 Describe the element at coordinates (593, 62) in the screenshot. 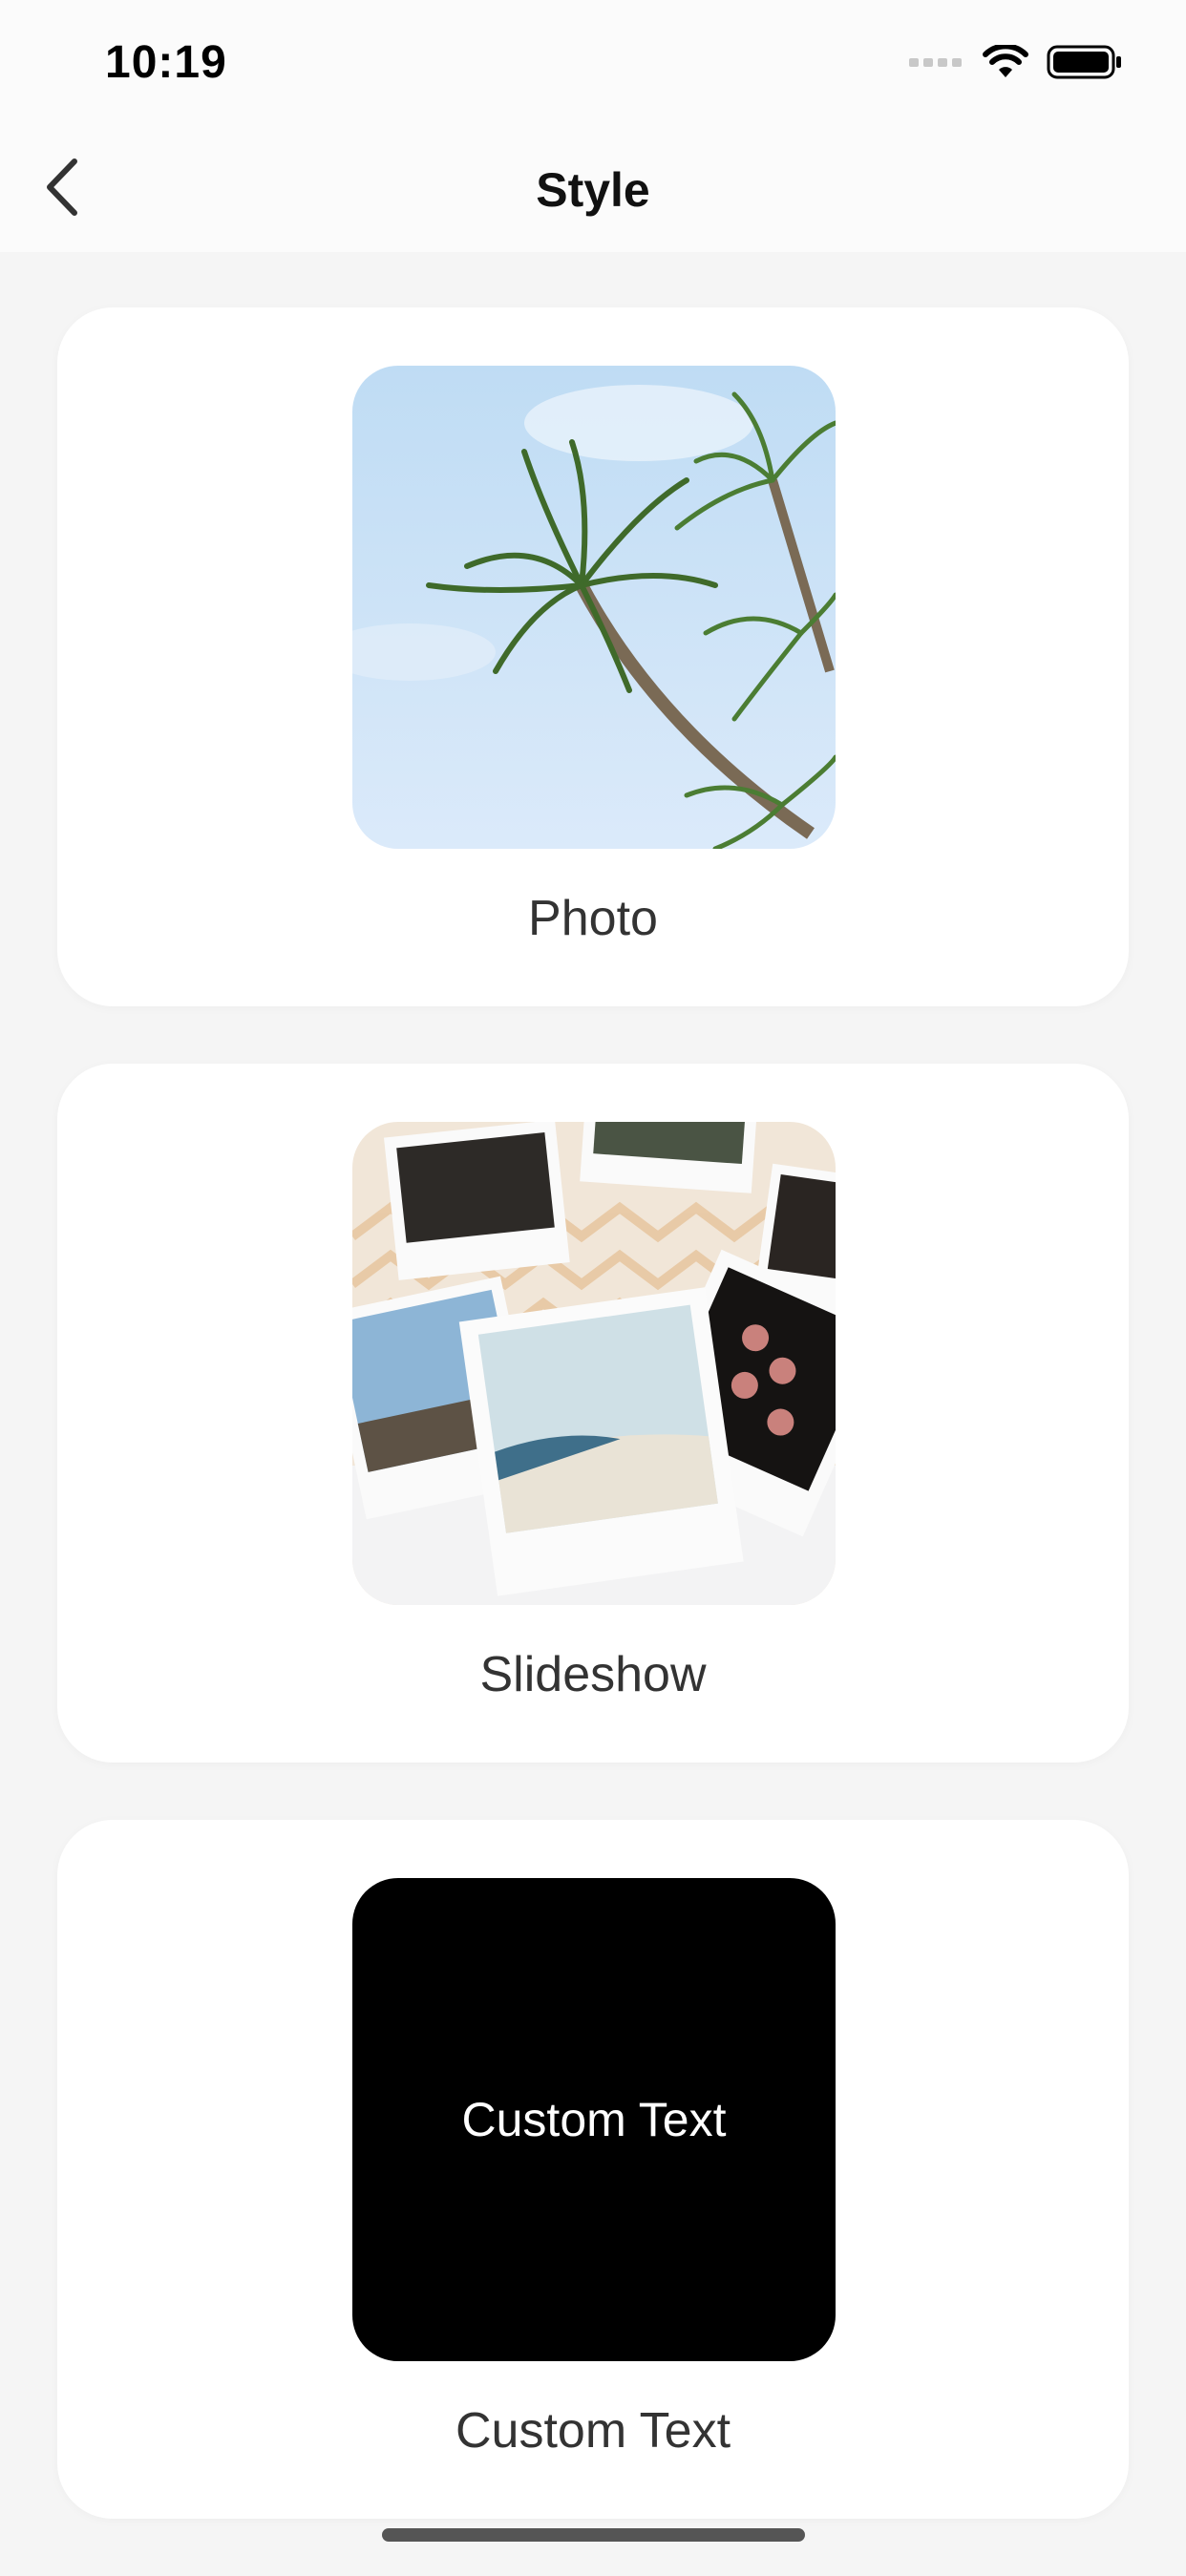

I see `status-bar: 10:19` at that location.